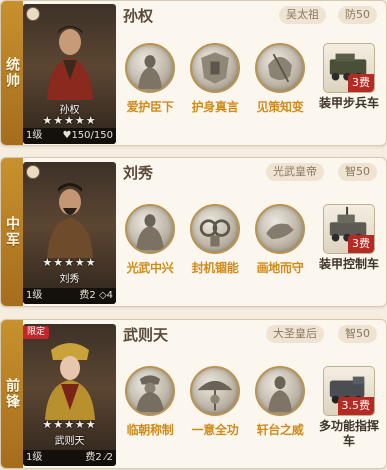 The width and height of the screenshot is (387, 470). Describe the element at coordinates (138, 173) in the screenshot. I see `general-name: 刘秀` at that location.